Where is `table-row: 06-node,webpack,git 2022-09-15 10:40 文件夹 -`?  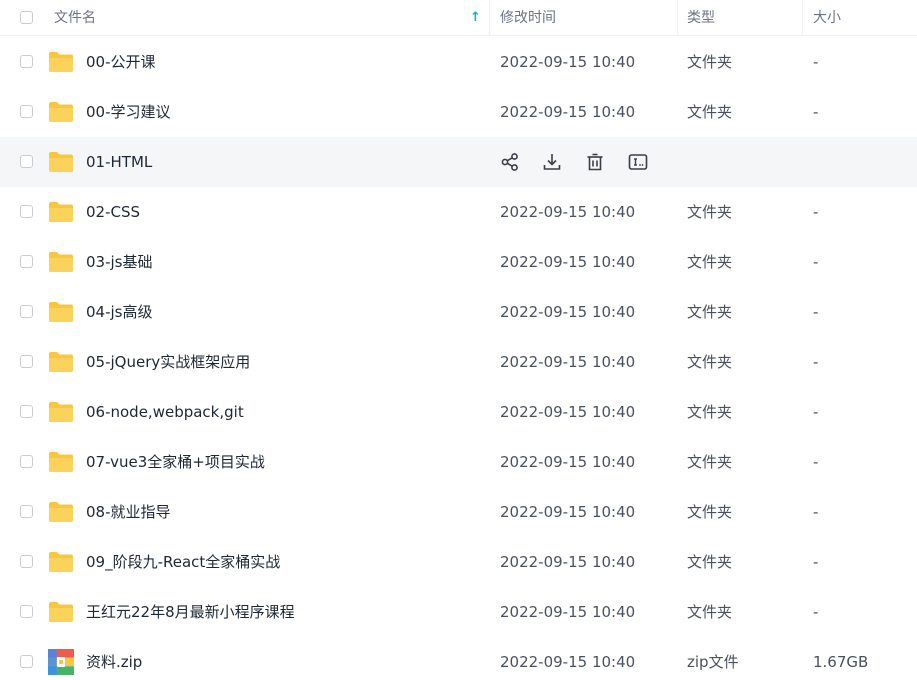 table-row: 06-node,webpack,git 2022-09-15 10:40 文件夹 - is located at coordinates (458, 412).